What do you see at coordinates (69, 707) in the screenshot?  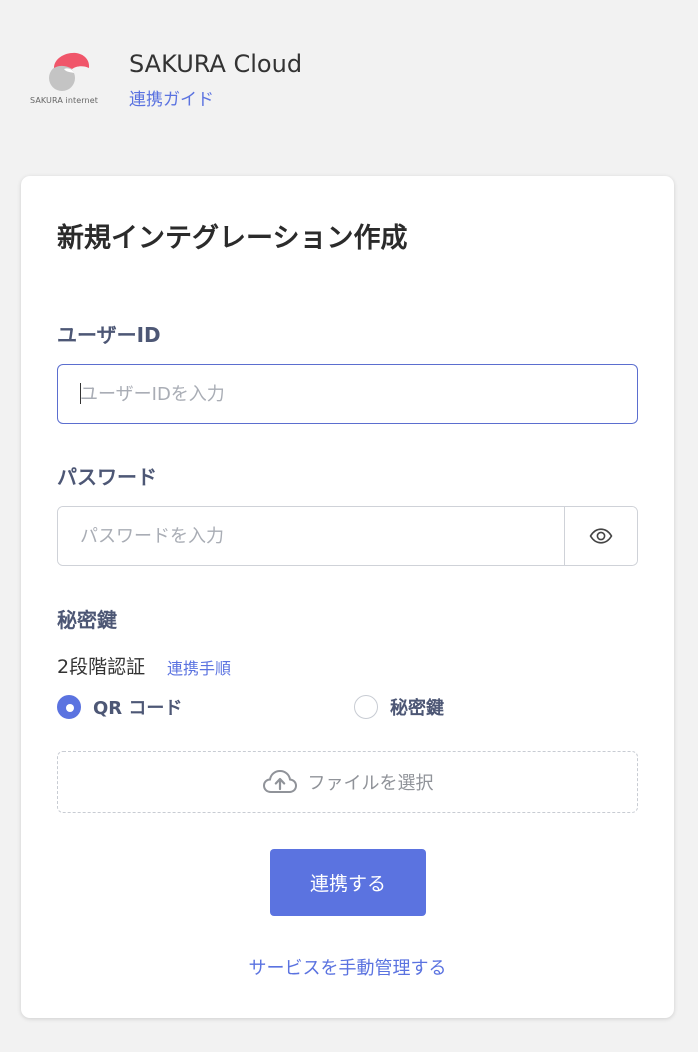 I see `radio-qr-code-circle` at bounding box center [69, 707].